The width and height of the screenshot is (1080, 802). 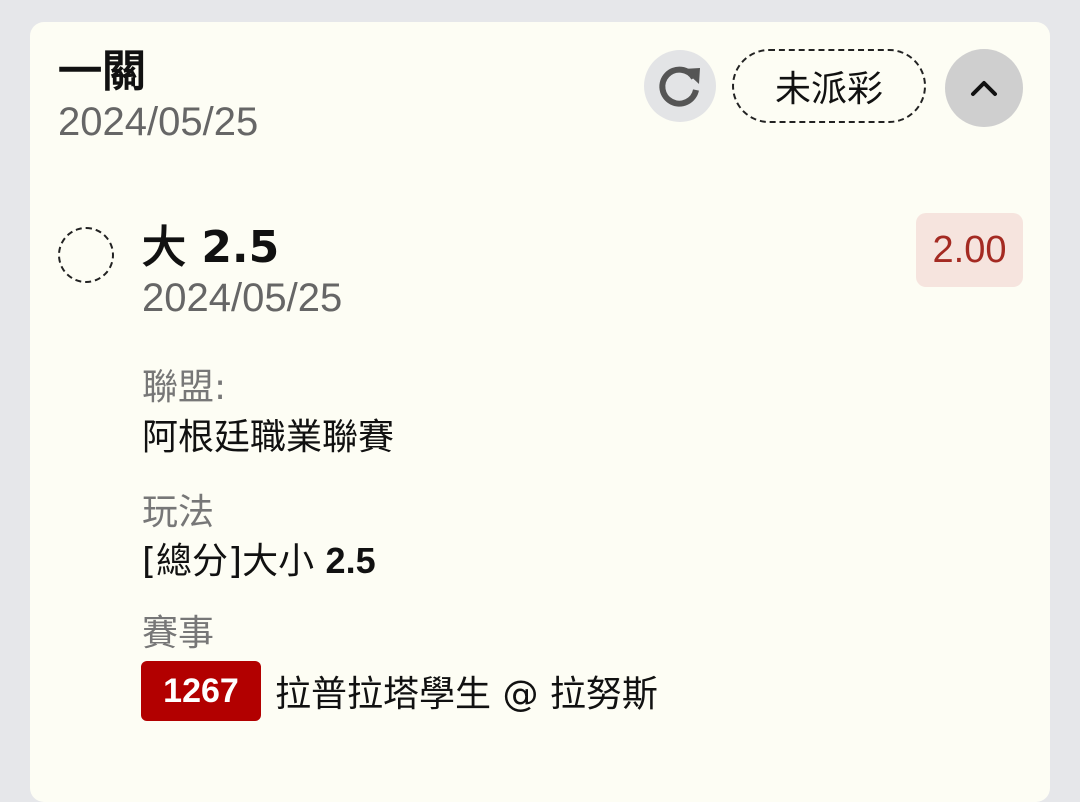 I want to click on refresh-icon, so click(x=679, y=86).